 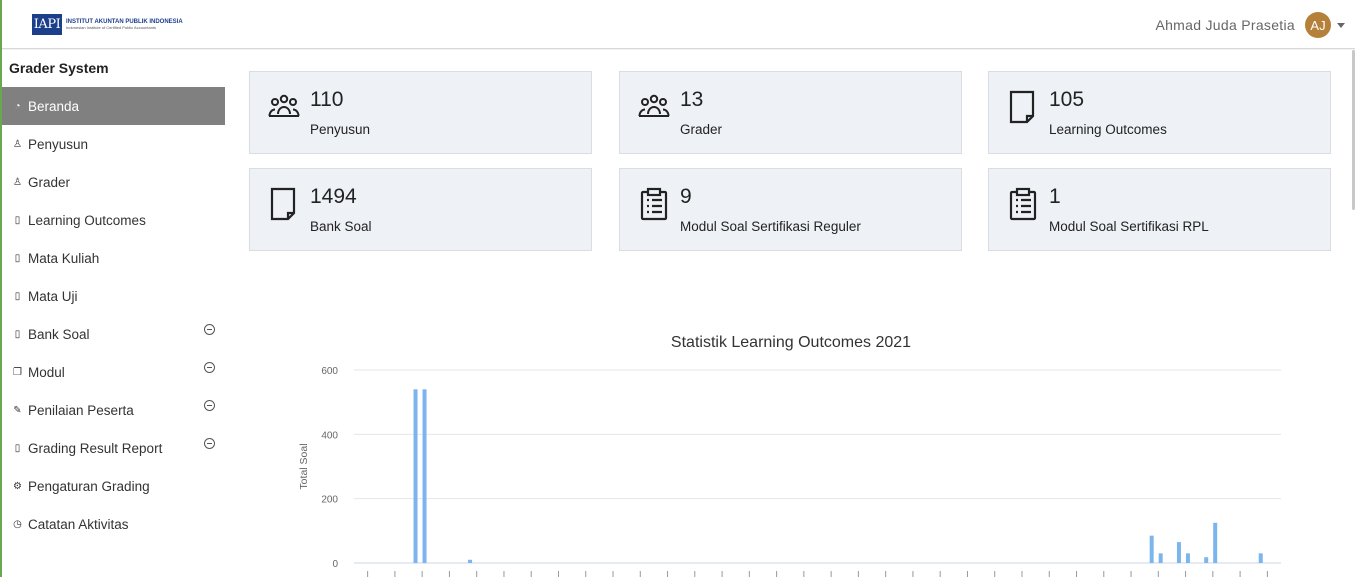 I want to click on avatar: AJ, so click(x=1318, y=25).